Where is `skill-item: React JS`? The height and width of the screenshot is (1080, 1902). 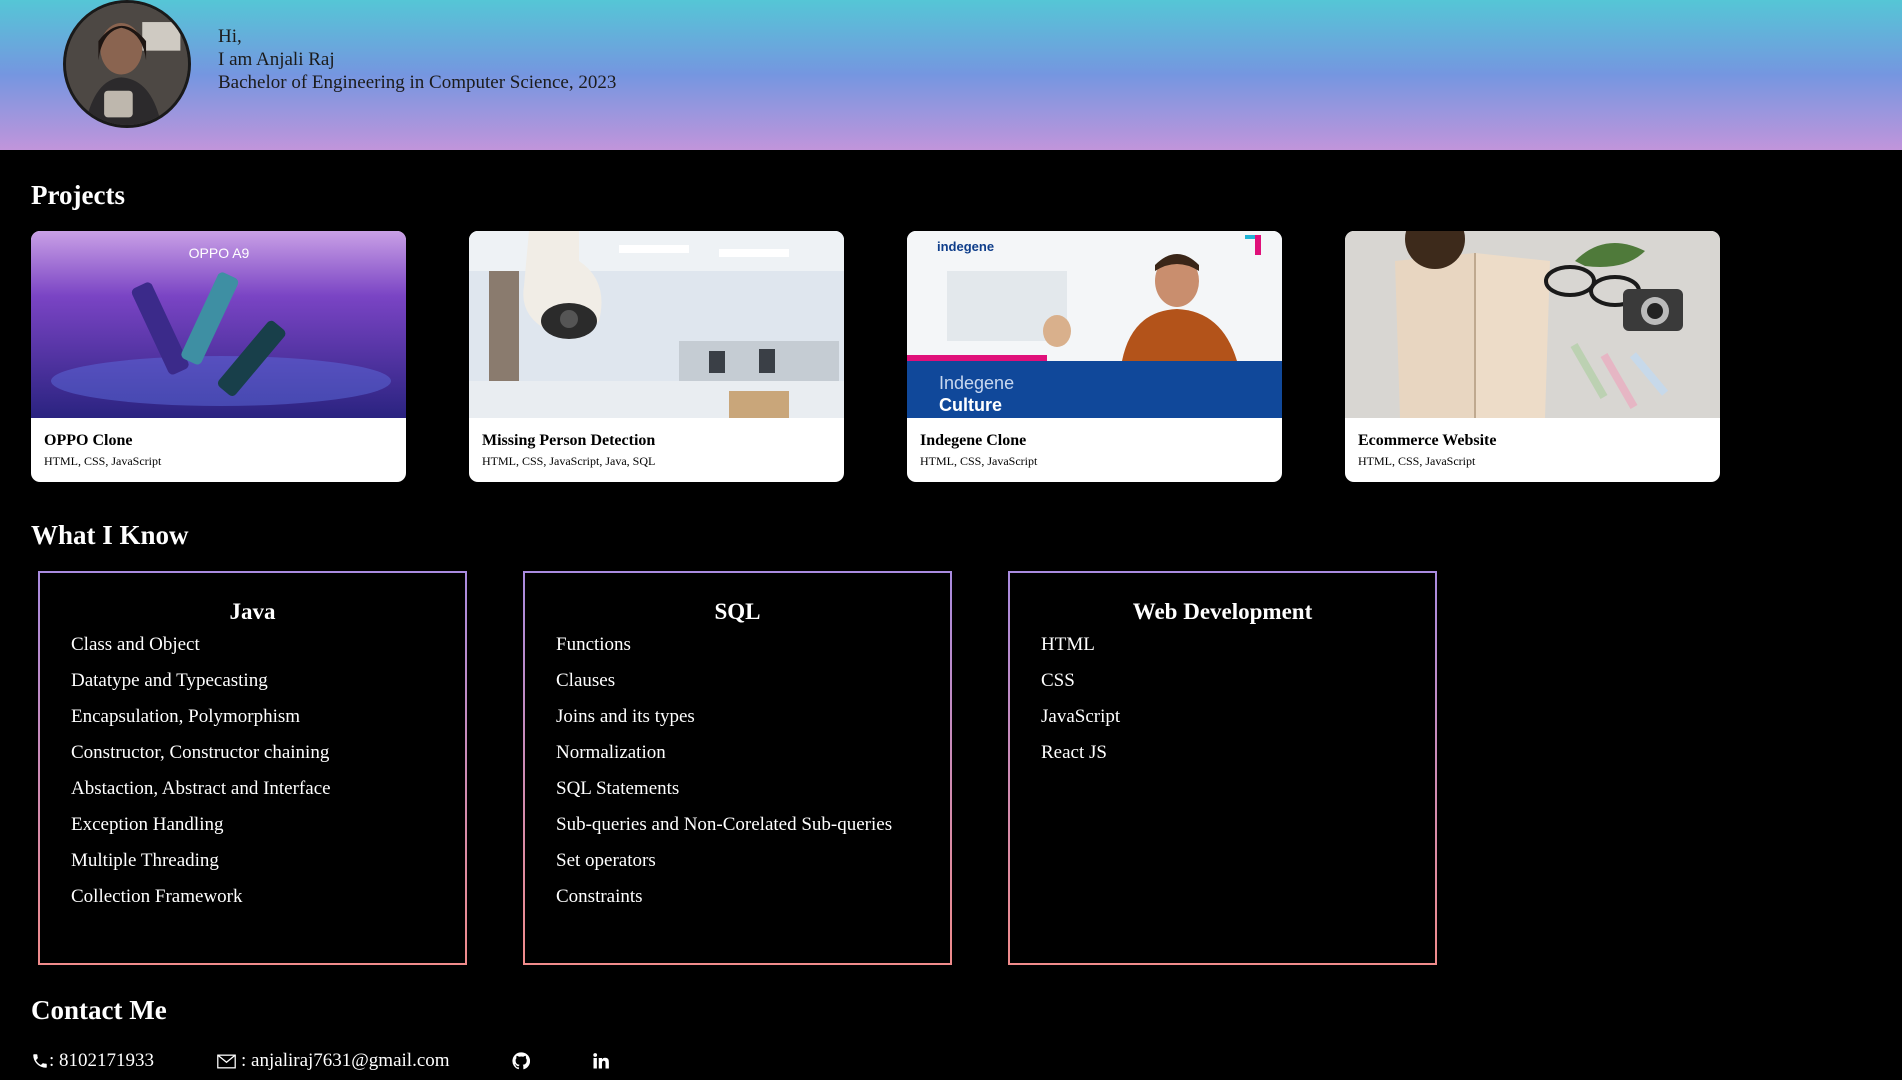 skill-item: React JS is located at coordinates (1074, 752).